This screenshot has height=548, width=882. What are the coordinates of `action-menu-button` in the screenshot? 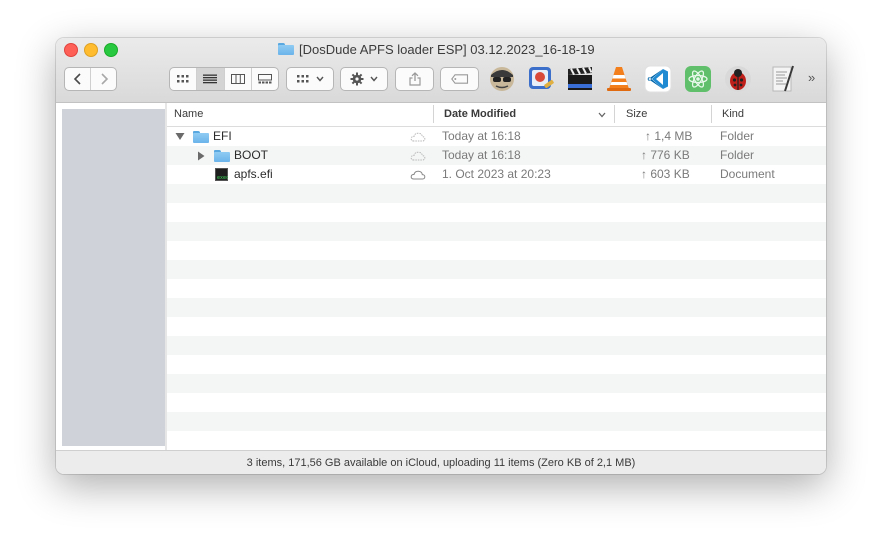 It's located at (364, 79).